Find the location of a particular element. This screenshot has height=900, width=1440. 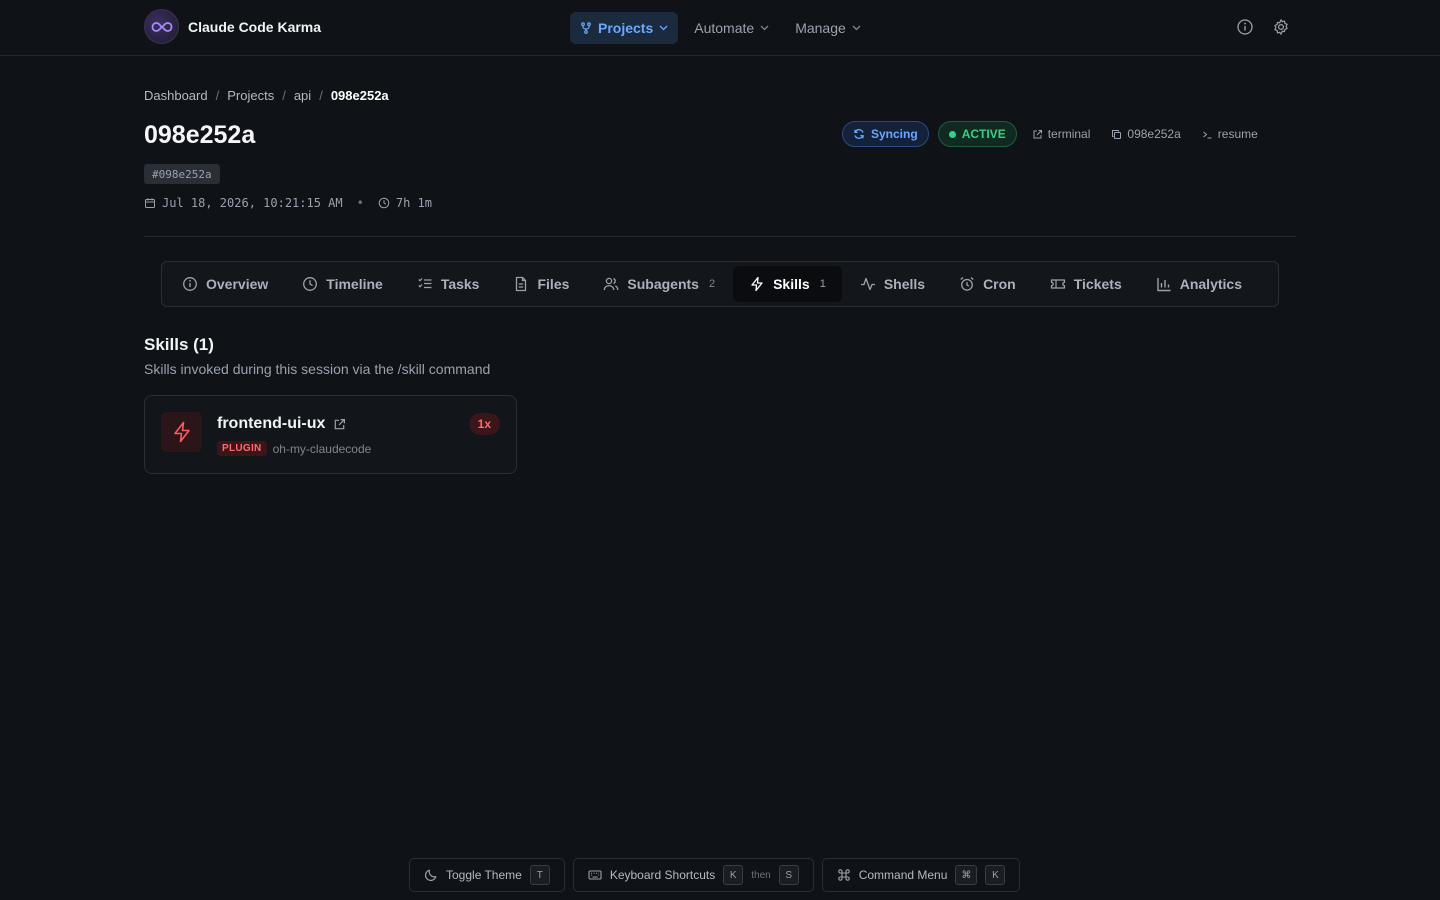

session-meta: Jul 18, 2026, 10:21:15 AM • 7h 1m is located at coordinates (288, 203).